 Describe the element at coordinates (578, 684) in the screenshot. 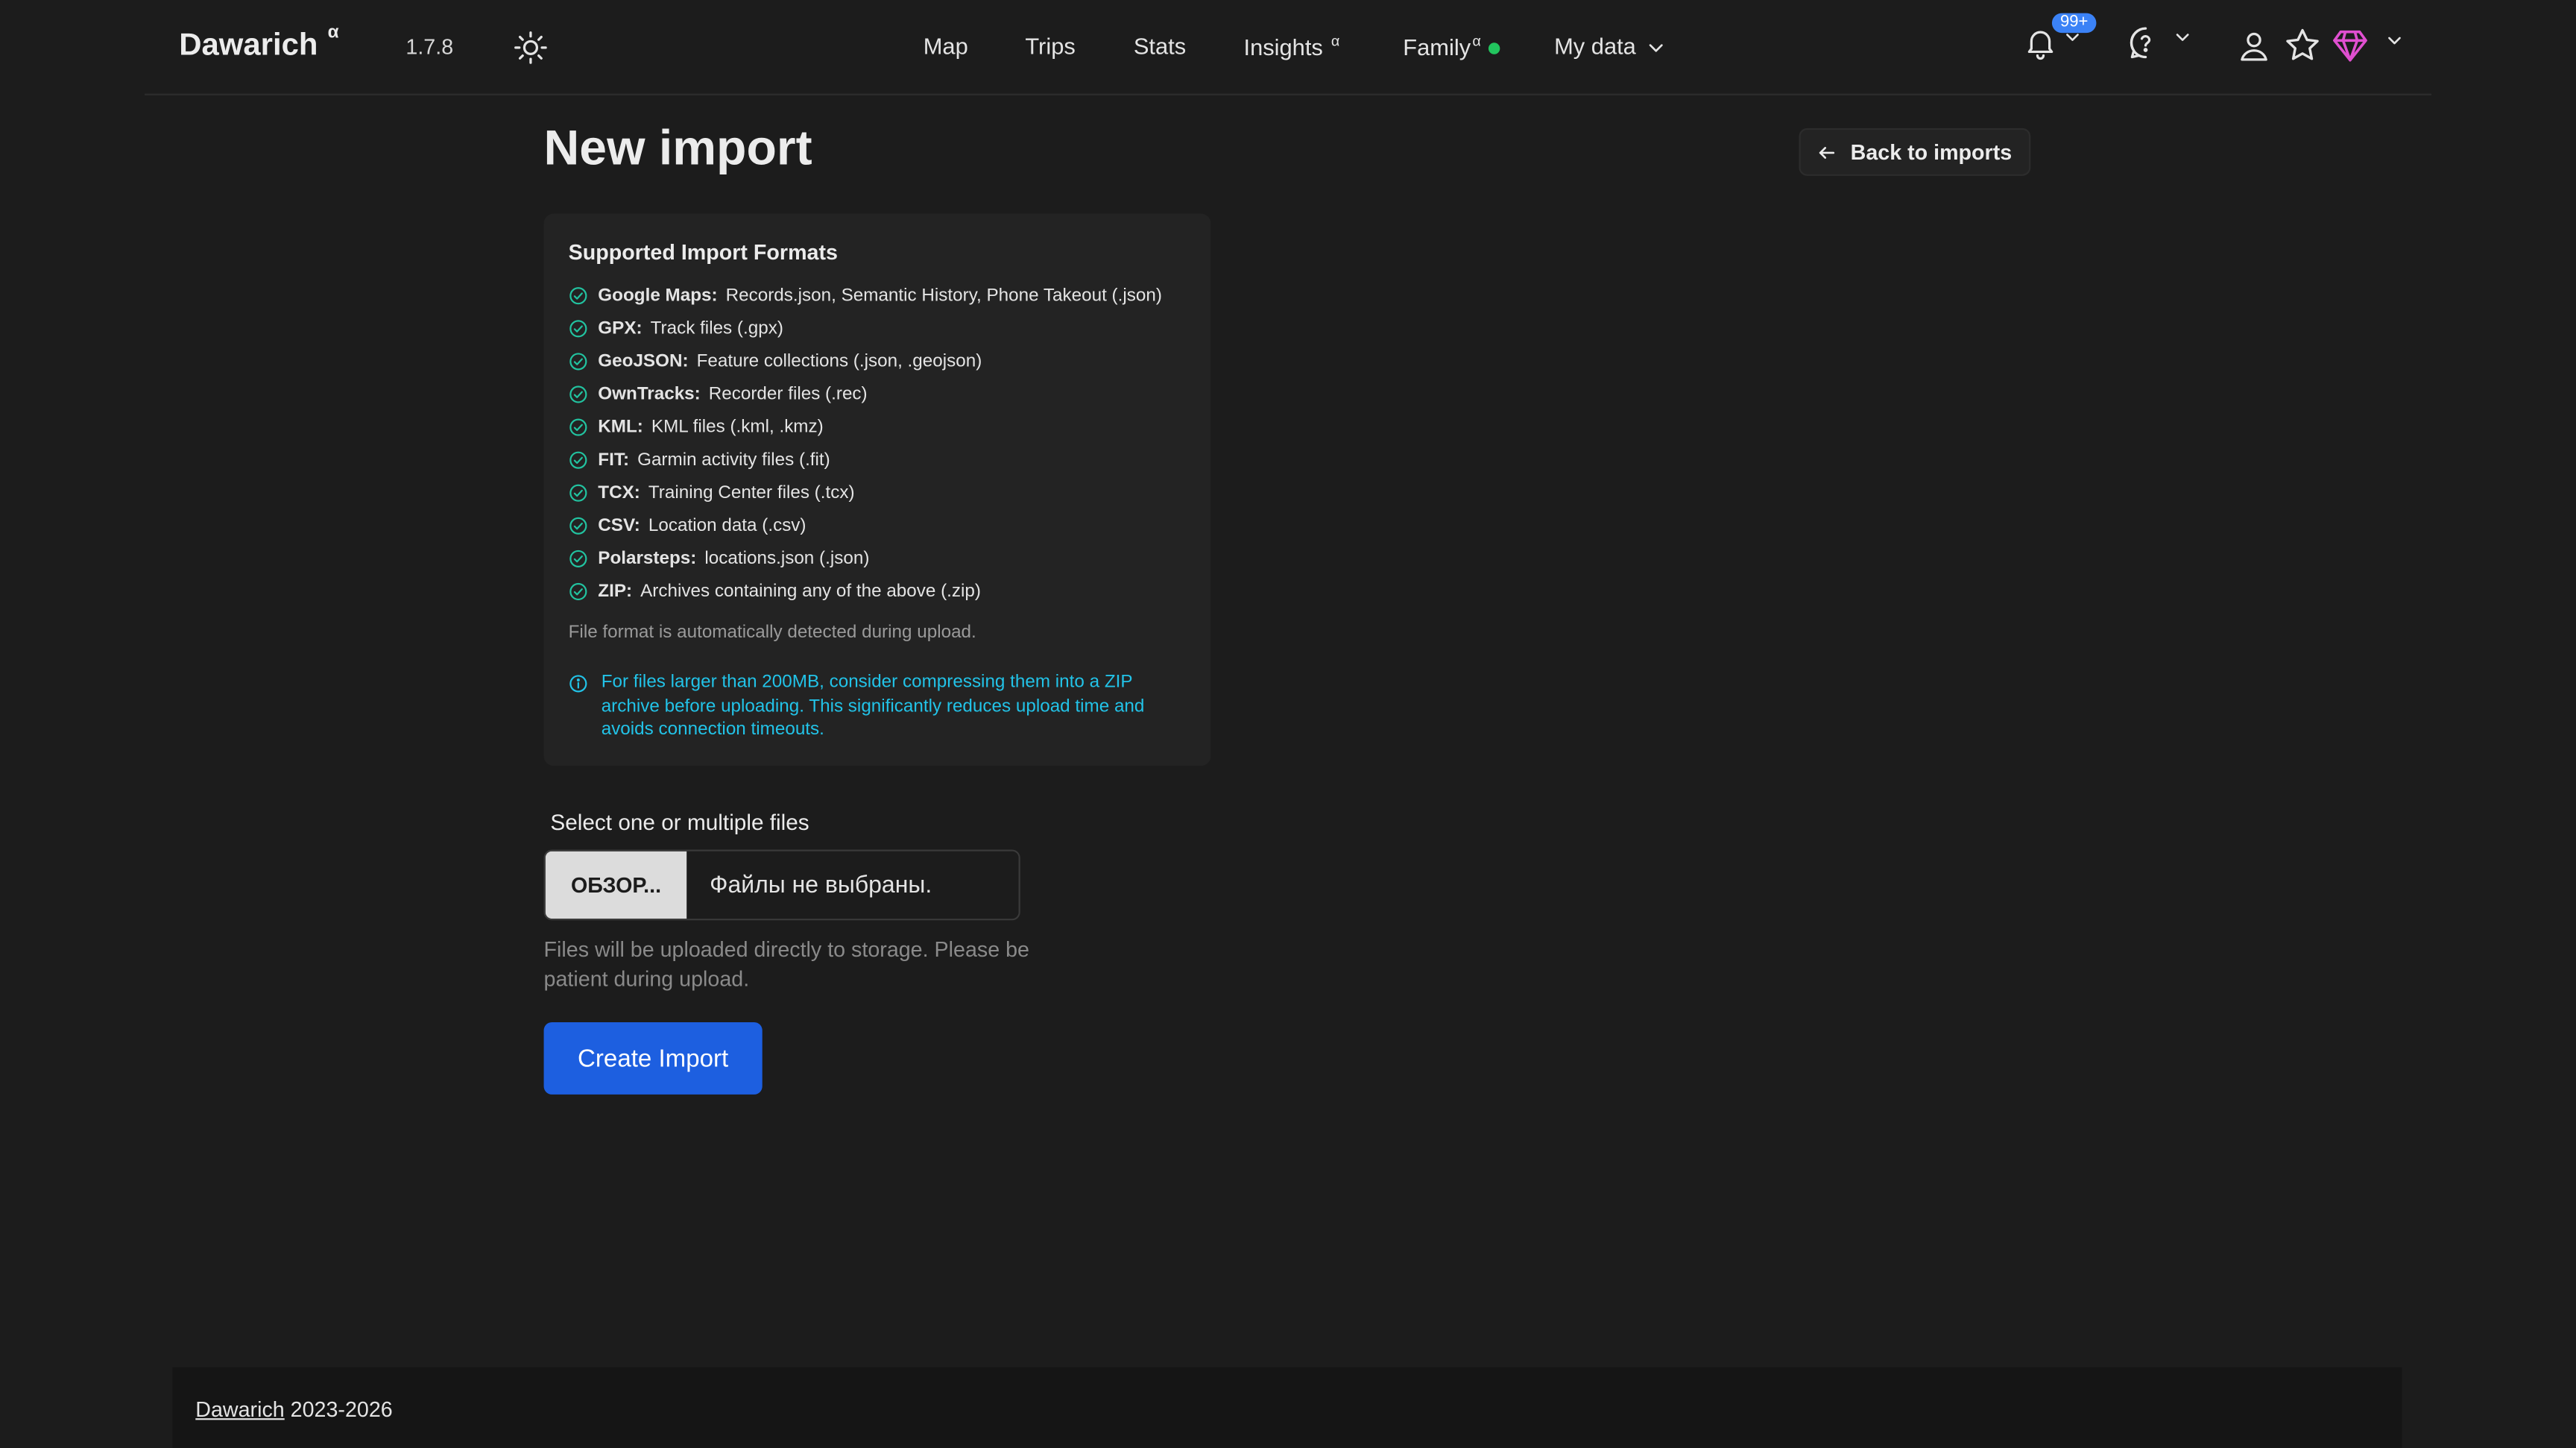

I see `info-icon` at that location.